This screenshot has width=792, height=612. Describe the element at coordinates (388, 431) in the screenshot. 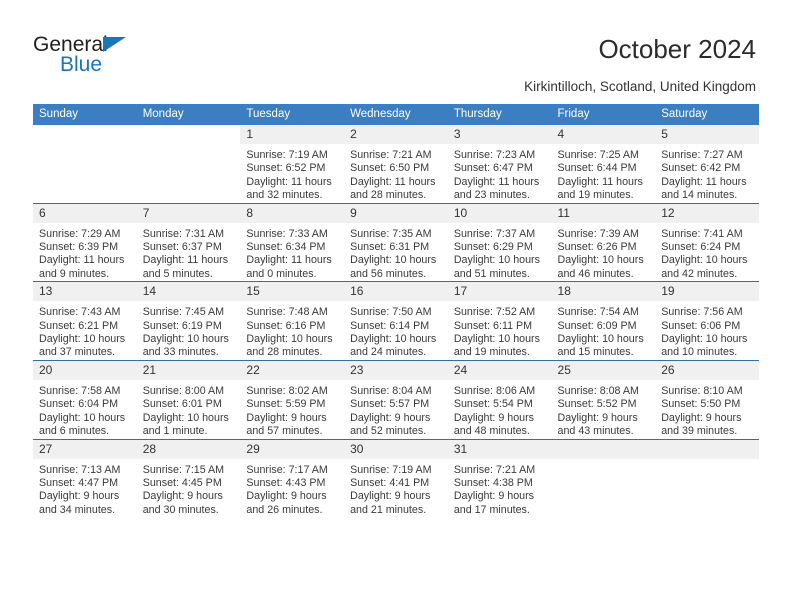

I see `day-daylight2-text: and 52 minutes.` at that location.